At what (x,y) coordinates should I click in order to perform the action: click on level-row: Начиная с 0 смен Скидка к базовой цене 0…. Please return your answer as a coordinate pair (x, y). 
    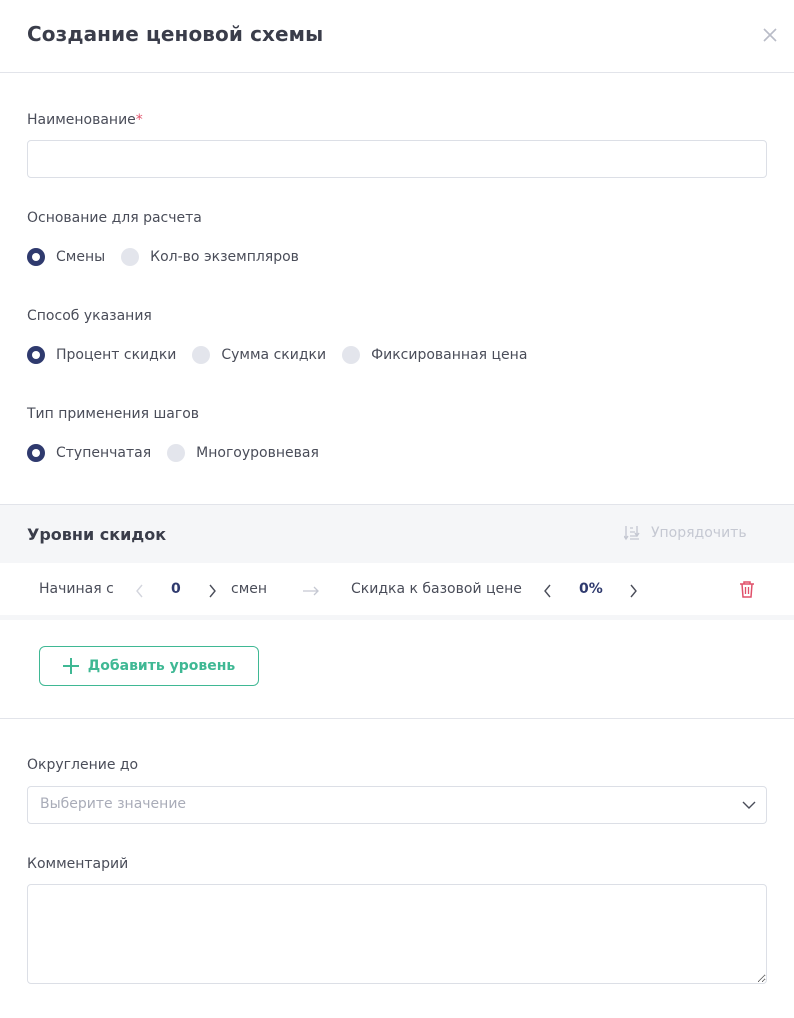
    Looking at the image, I should click on (397, 591).